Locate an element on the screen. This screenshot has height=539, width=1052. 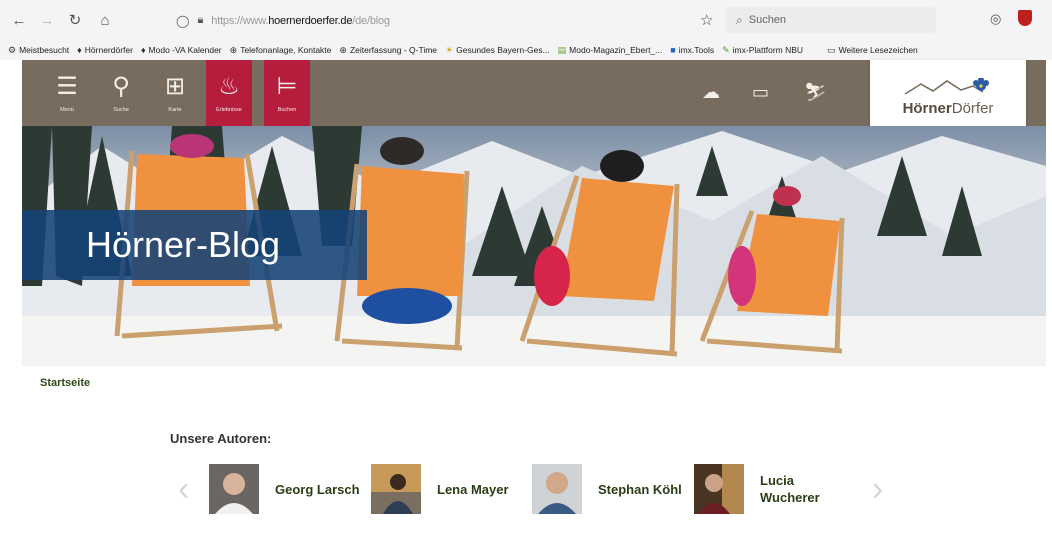
blog-title-banner: Hörner-Blog is located at coordinates (194, 245).